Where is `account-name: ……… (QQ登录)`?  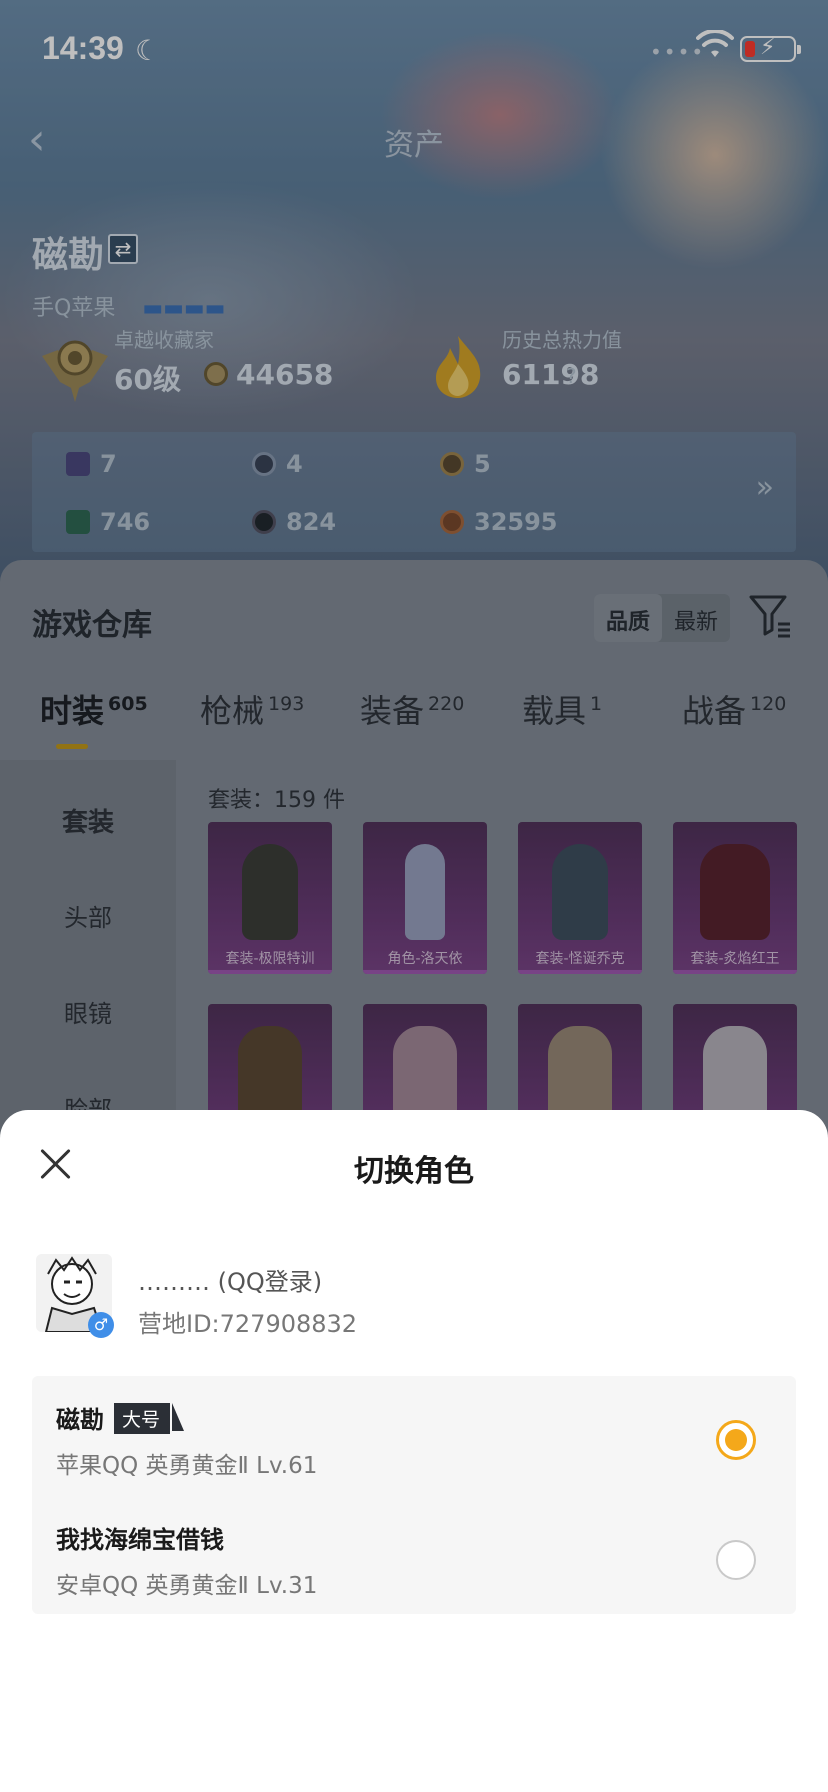 account-name: ……… (QQ登录) is located at coordinates (230, 1282).